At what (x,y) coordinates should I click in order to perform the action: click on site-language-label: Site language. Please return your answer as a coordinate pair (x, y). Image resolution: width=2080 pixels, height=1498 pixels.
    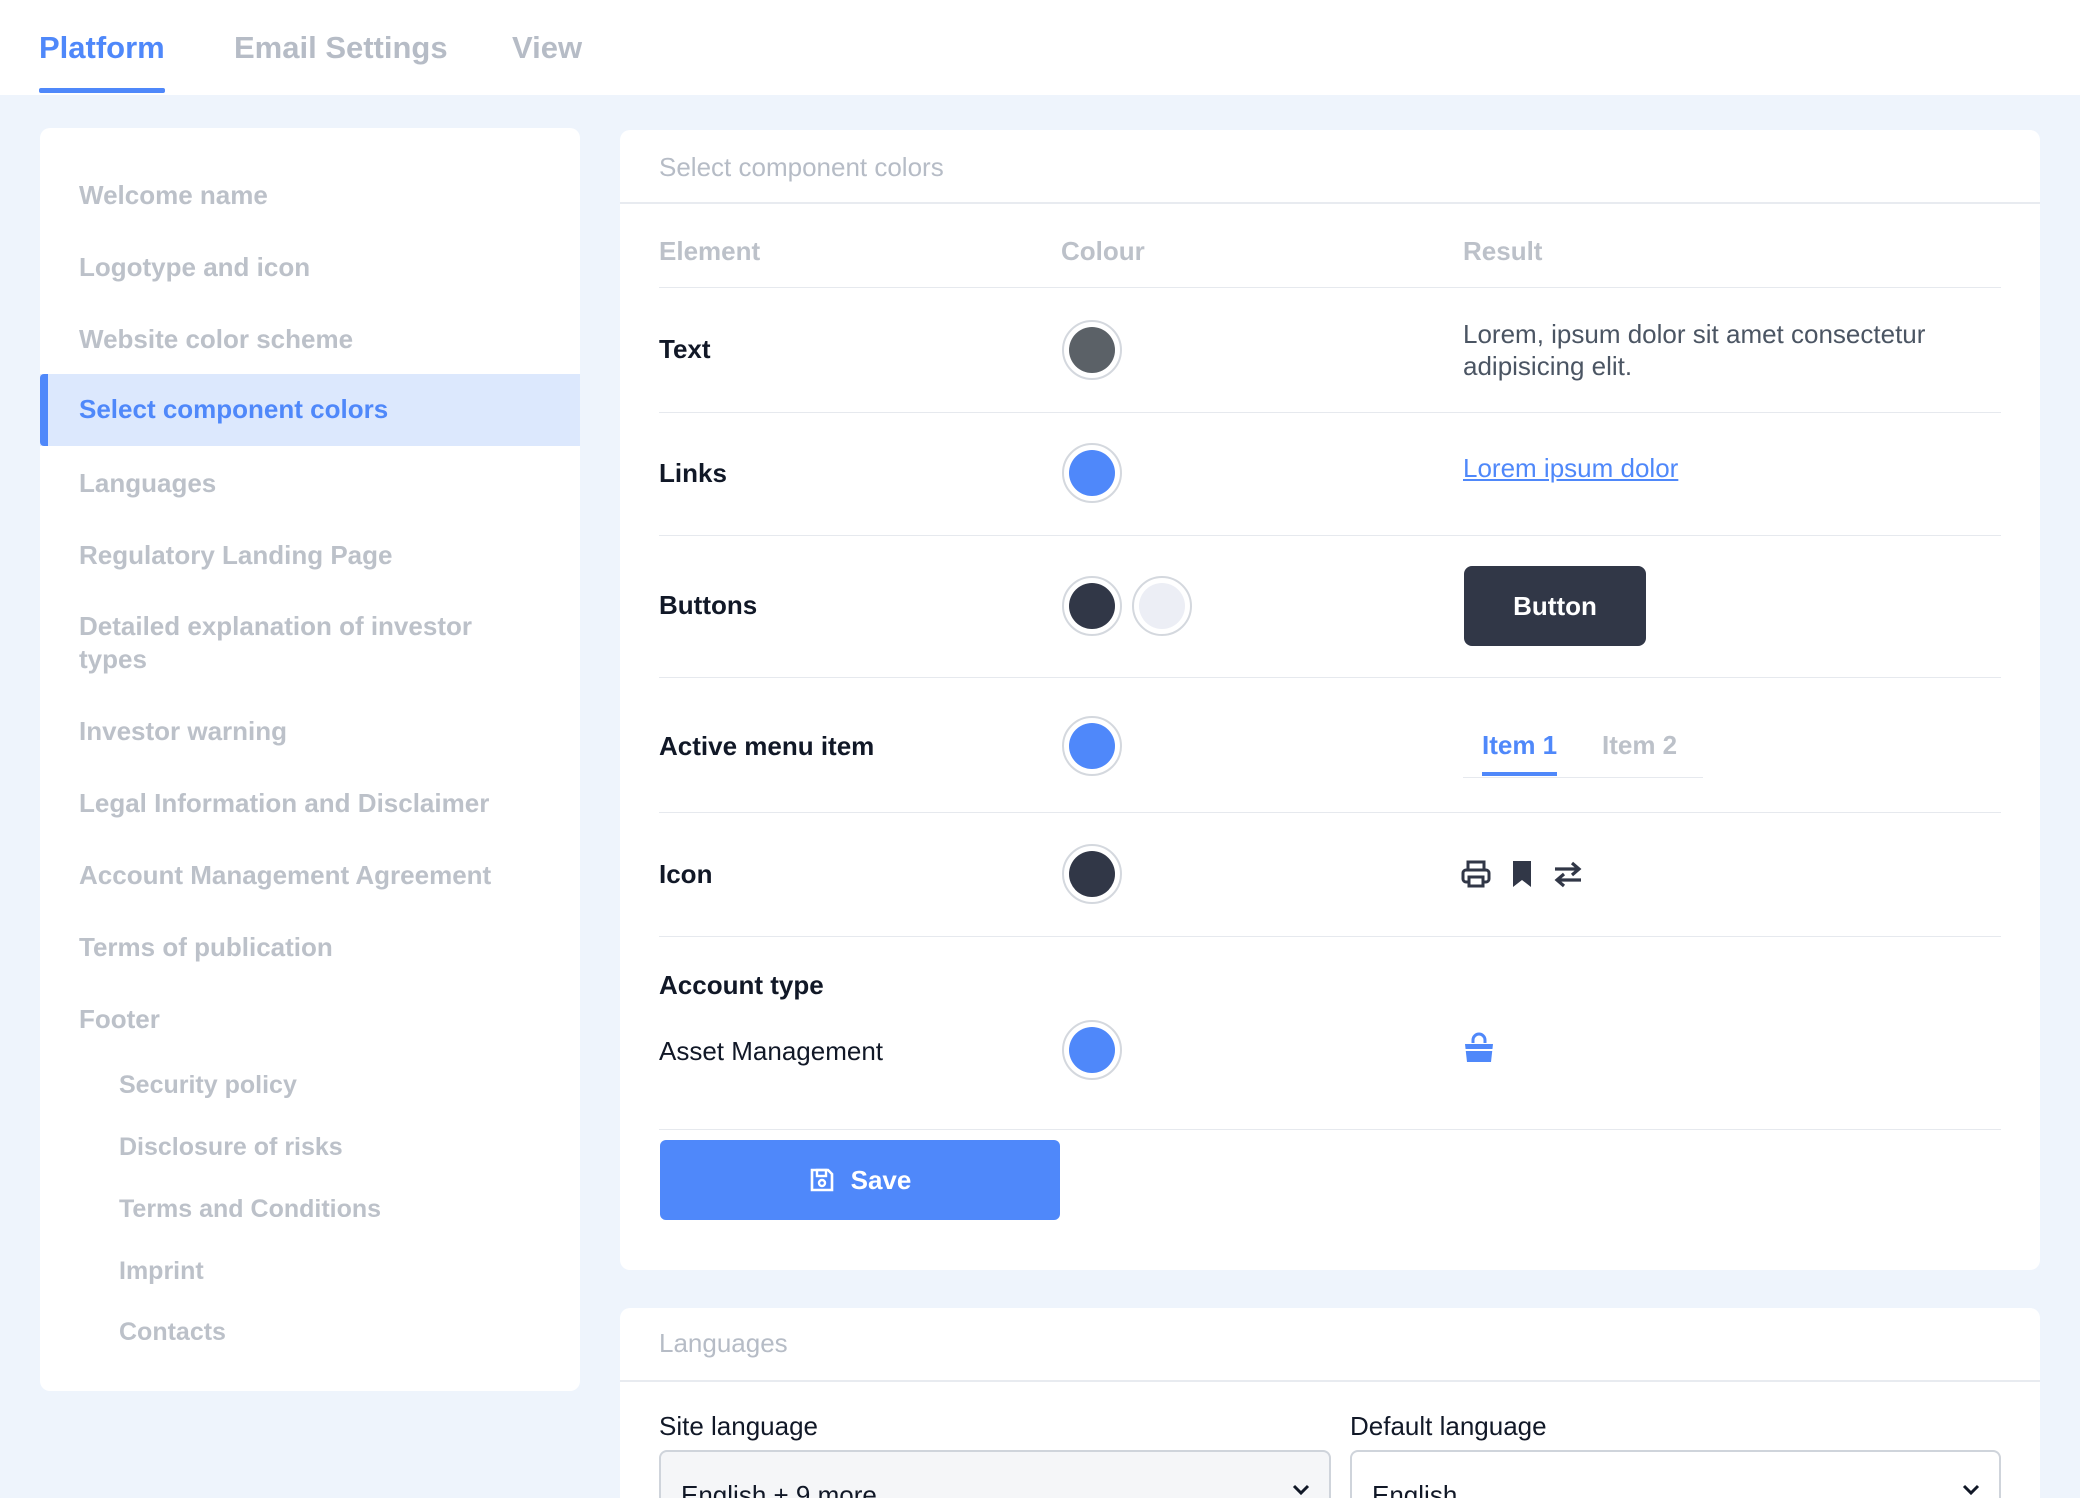
    Looking at the image, I should click on (739, 1426).